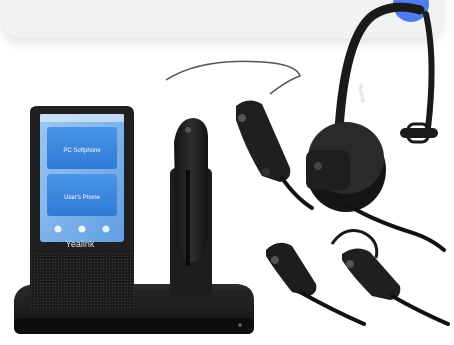 The height and width of the screenshot is (345, 454). Describe the element at coordinates (82, 229) in the screenshot. I see `mic-icon` at that location.